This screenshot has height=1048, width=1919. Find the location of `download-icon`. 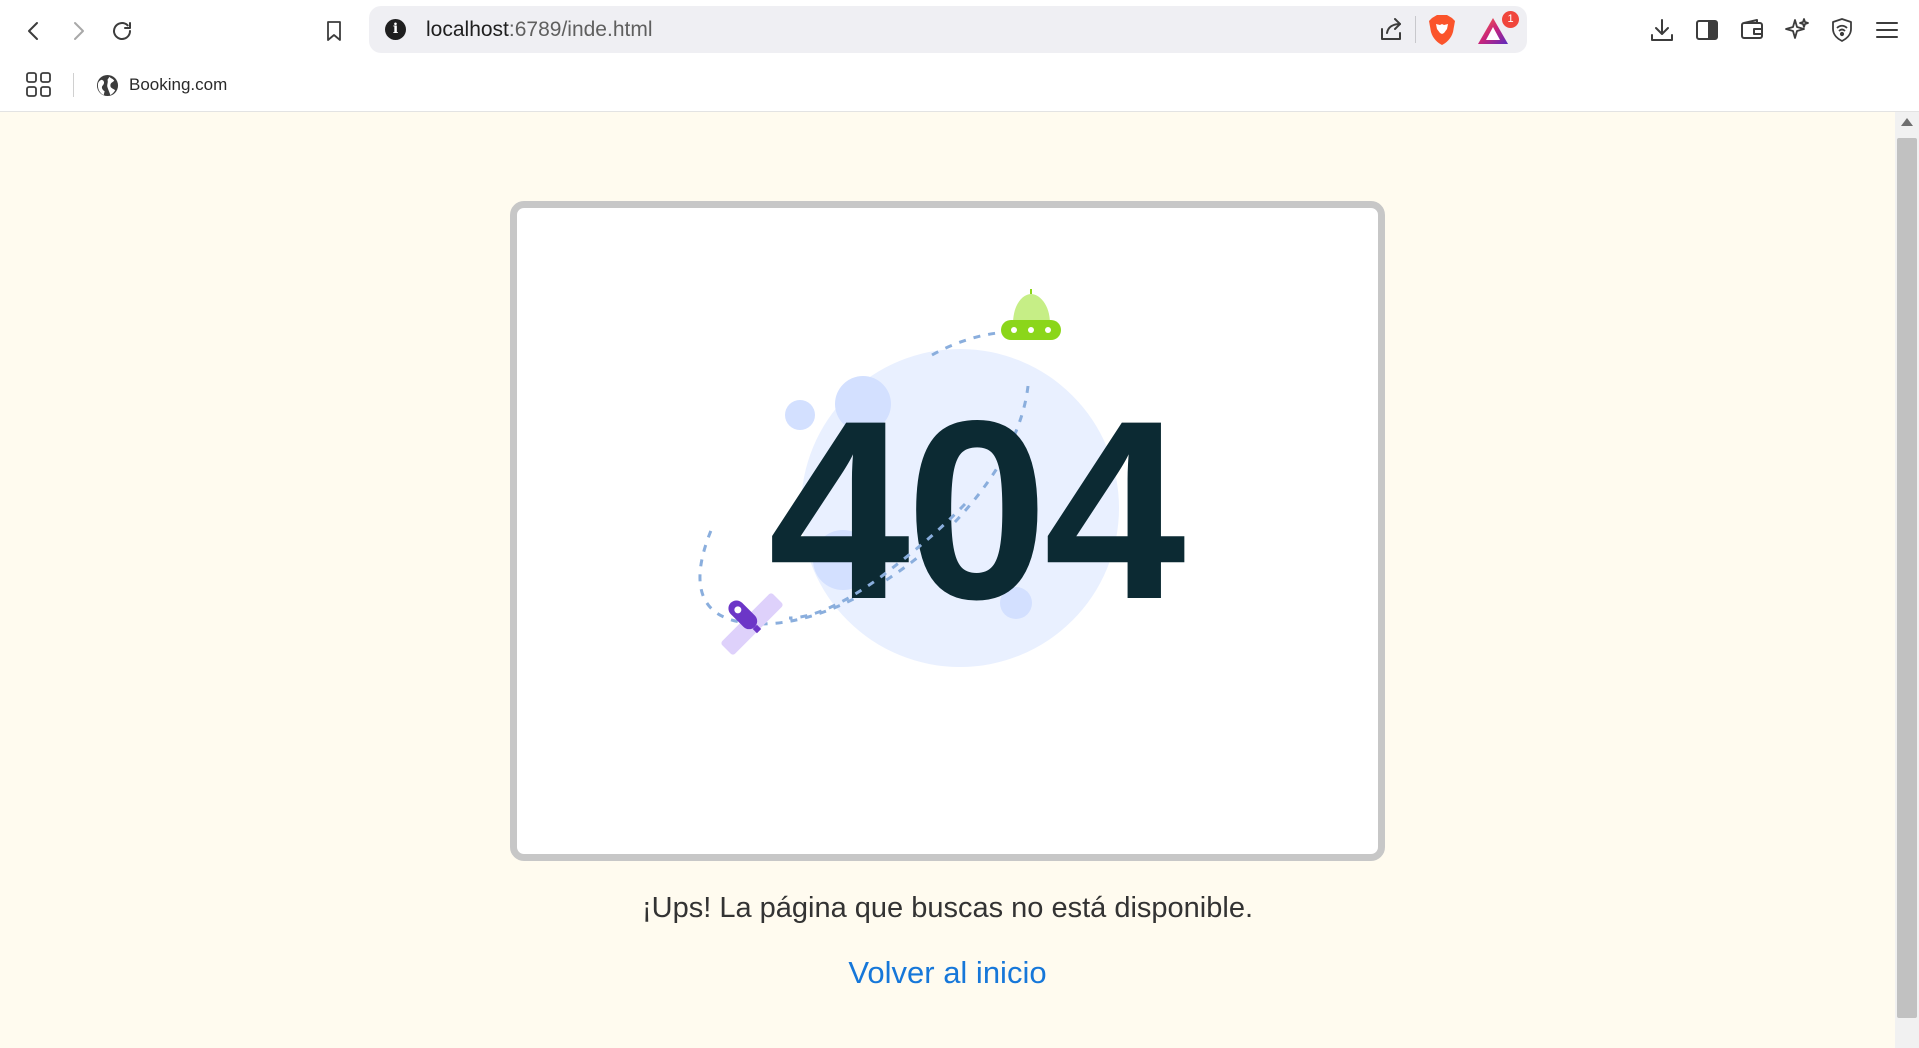

download-icon is located at coordinates (1662, 30).